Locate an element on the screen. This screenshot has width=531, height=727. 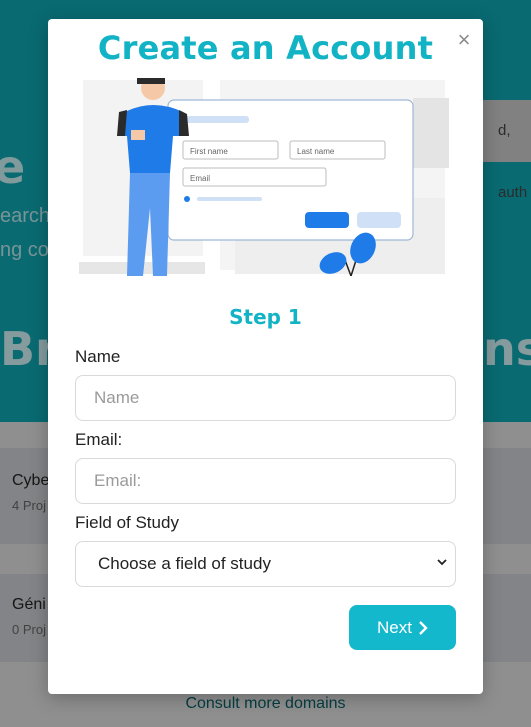
step-indicator: Step 1 is located at coordinates (265, 317).